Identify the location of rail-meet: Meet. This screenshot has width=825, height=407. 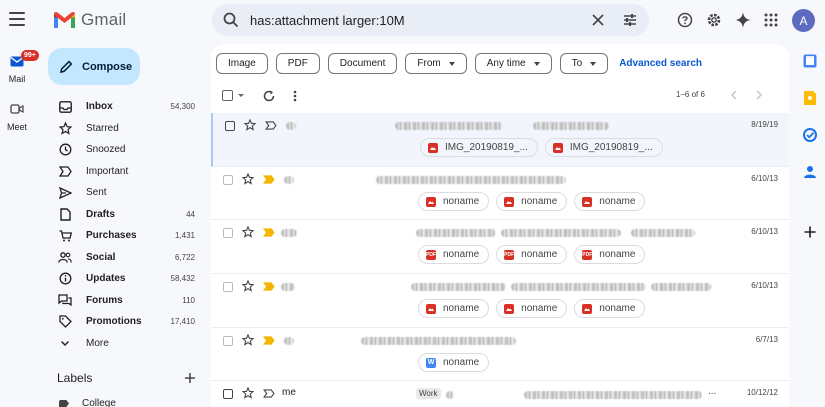
(17, 116).